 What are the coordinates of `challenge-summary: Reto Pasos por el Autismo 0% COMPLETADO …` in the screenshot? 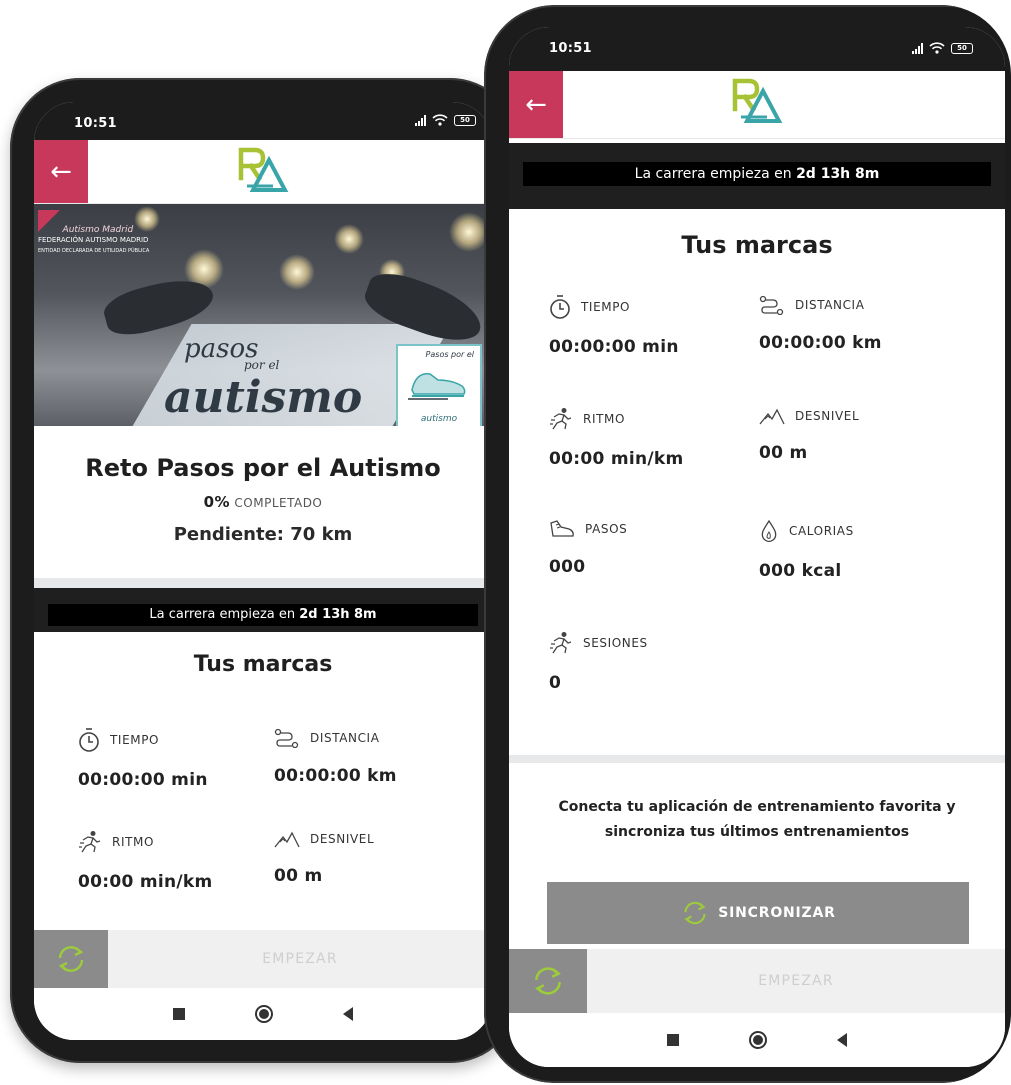 It's located at (263, 496).